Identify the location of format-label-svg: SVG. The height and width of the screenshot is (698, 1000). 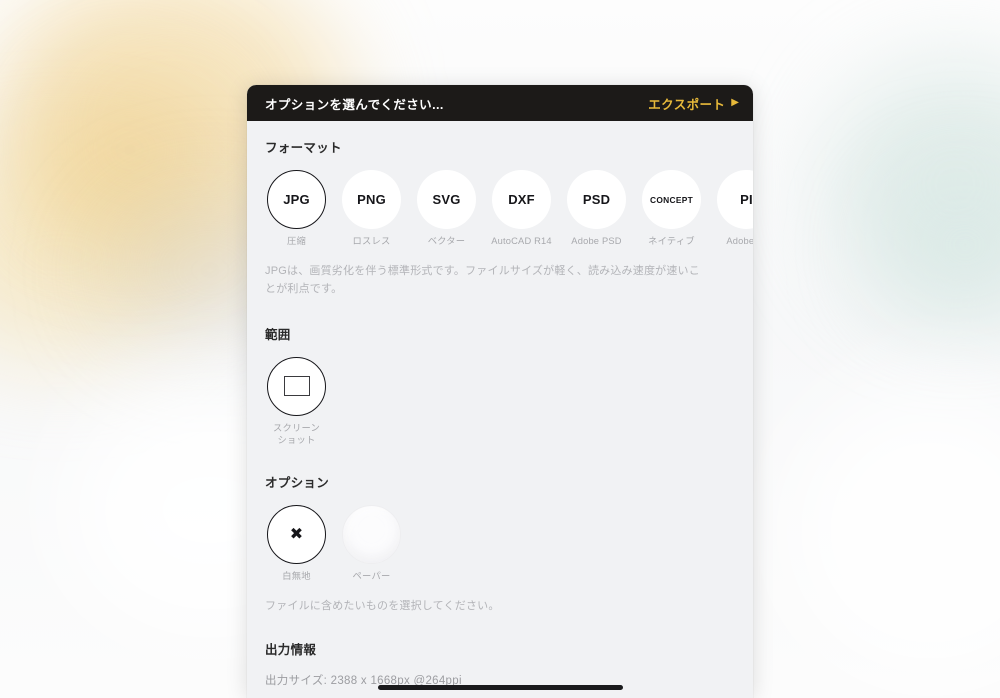
(446, 199).